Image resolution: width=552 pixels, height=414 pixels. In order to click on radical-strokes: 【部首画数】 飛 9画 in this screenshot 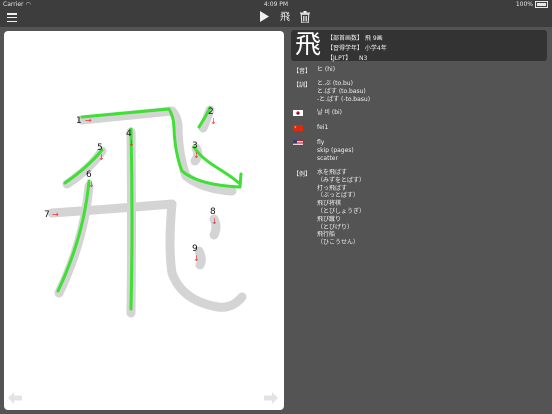, I will do `click(355, 38)`.